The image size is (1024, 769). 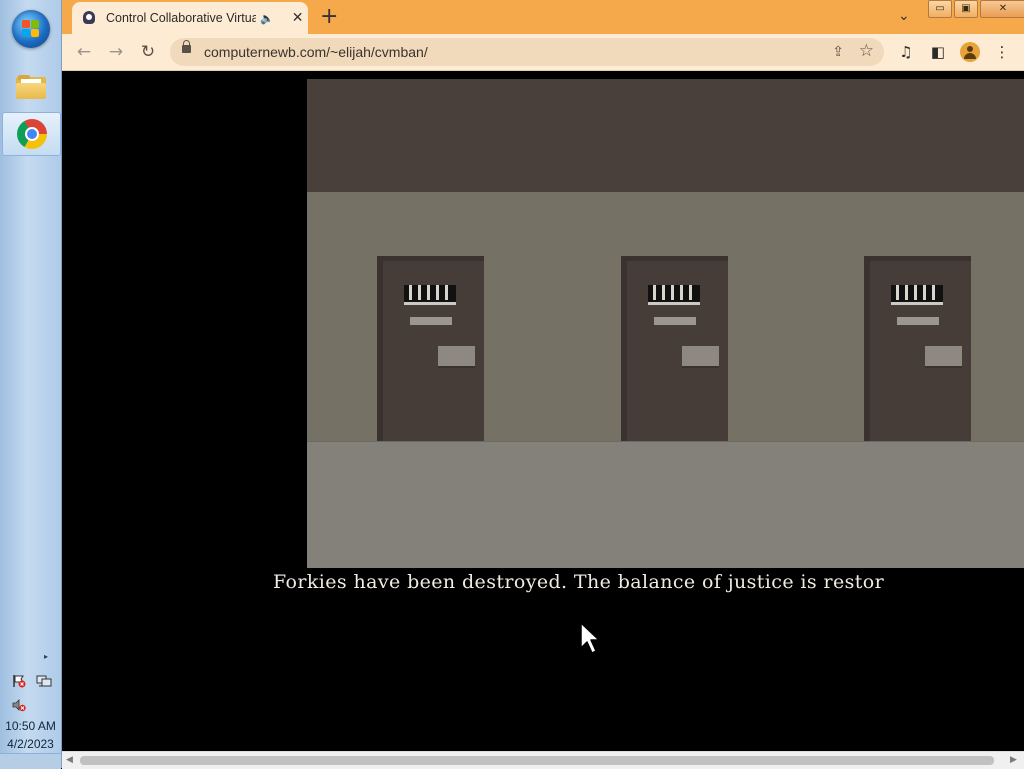 I want to click on window-controls: ▭ ▣ ✕, so click(x=976, y=9).